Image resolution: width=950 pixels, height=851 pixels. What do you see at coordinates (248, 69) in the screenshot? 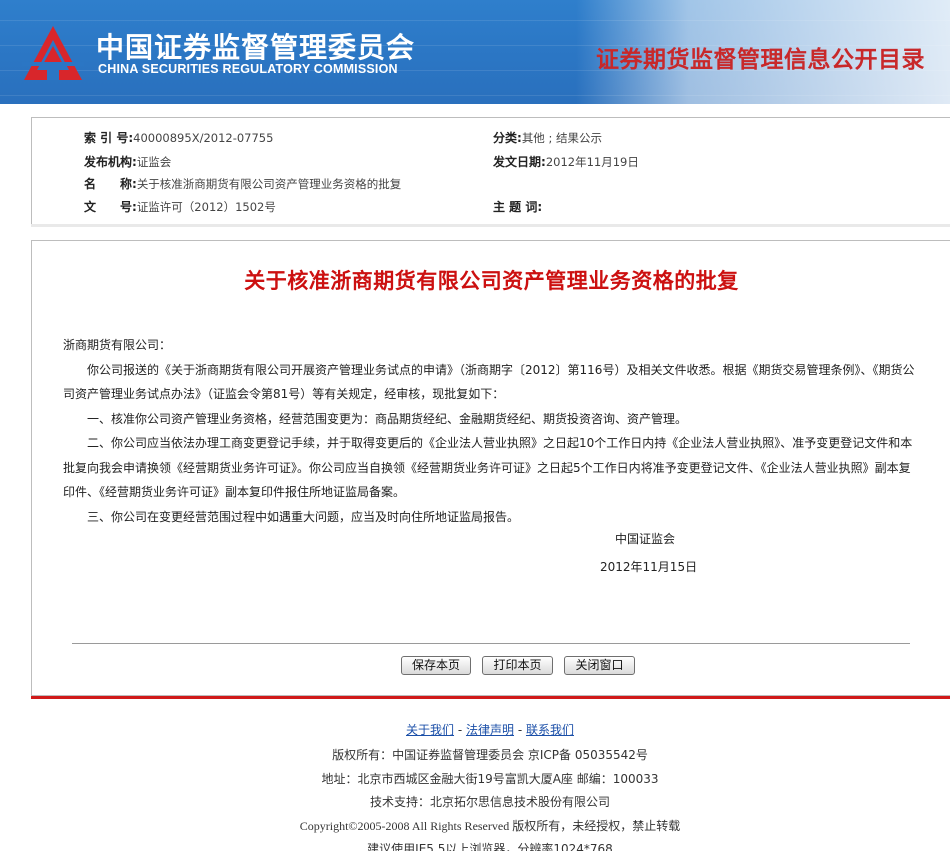
I see `site-title-en: CHINA SECURITIES REGULATORY COMMISSION` at bounding box center [248, 69].